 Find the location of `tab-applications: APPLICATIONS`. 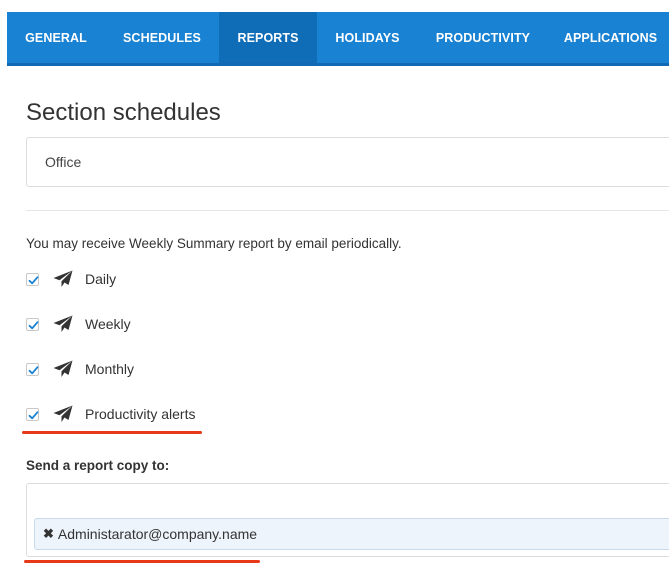

tab-applications: APPLICATIONS is located at coordinates (608, 37).